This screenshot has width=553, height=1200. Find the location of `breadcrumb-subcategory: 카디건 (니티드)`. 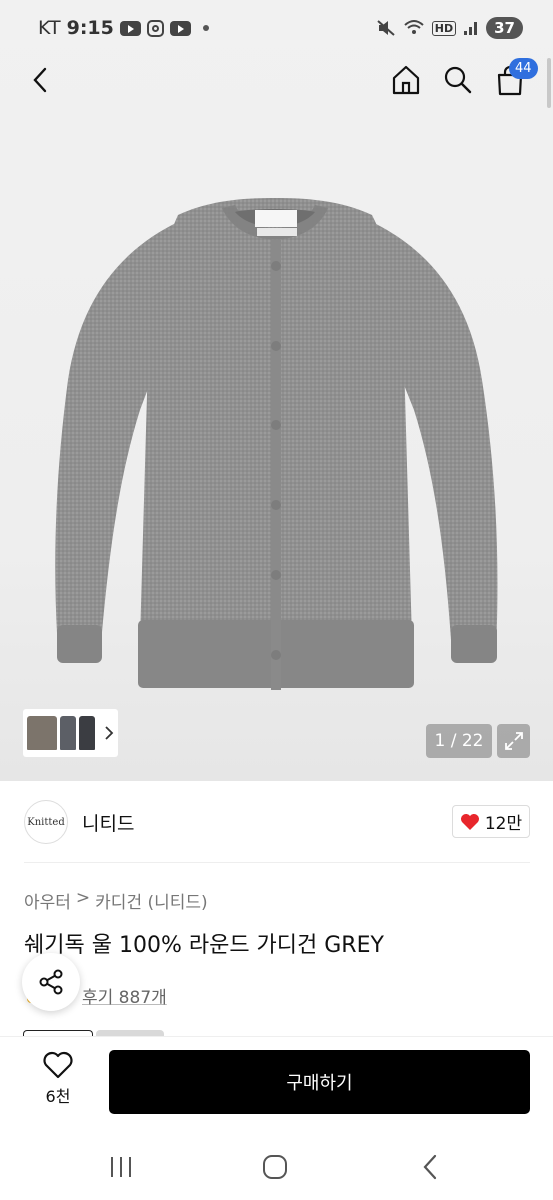

breadcrumb-subcategory: 카디건 (니티드) is located at coordinates (151, 900).